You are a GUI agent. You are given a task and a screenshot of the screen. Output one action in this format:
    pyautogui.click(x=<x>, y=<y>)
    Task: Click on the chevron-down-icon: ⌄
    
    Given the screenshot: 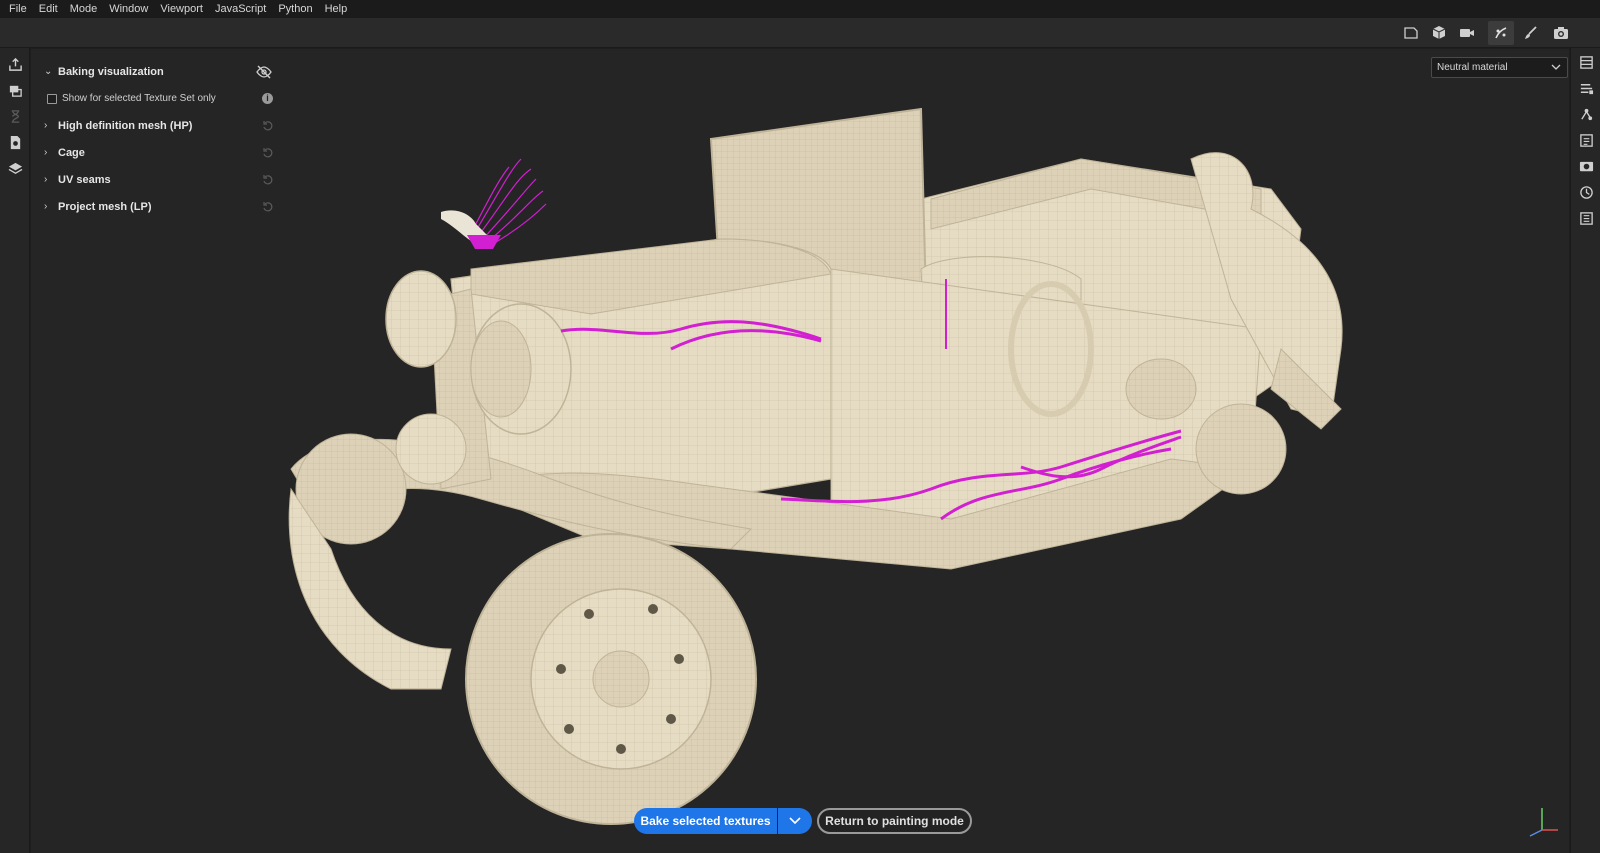 What is the action you would take?
    pyautogui.click(x=48, y=71)
    